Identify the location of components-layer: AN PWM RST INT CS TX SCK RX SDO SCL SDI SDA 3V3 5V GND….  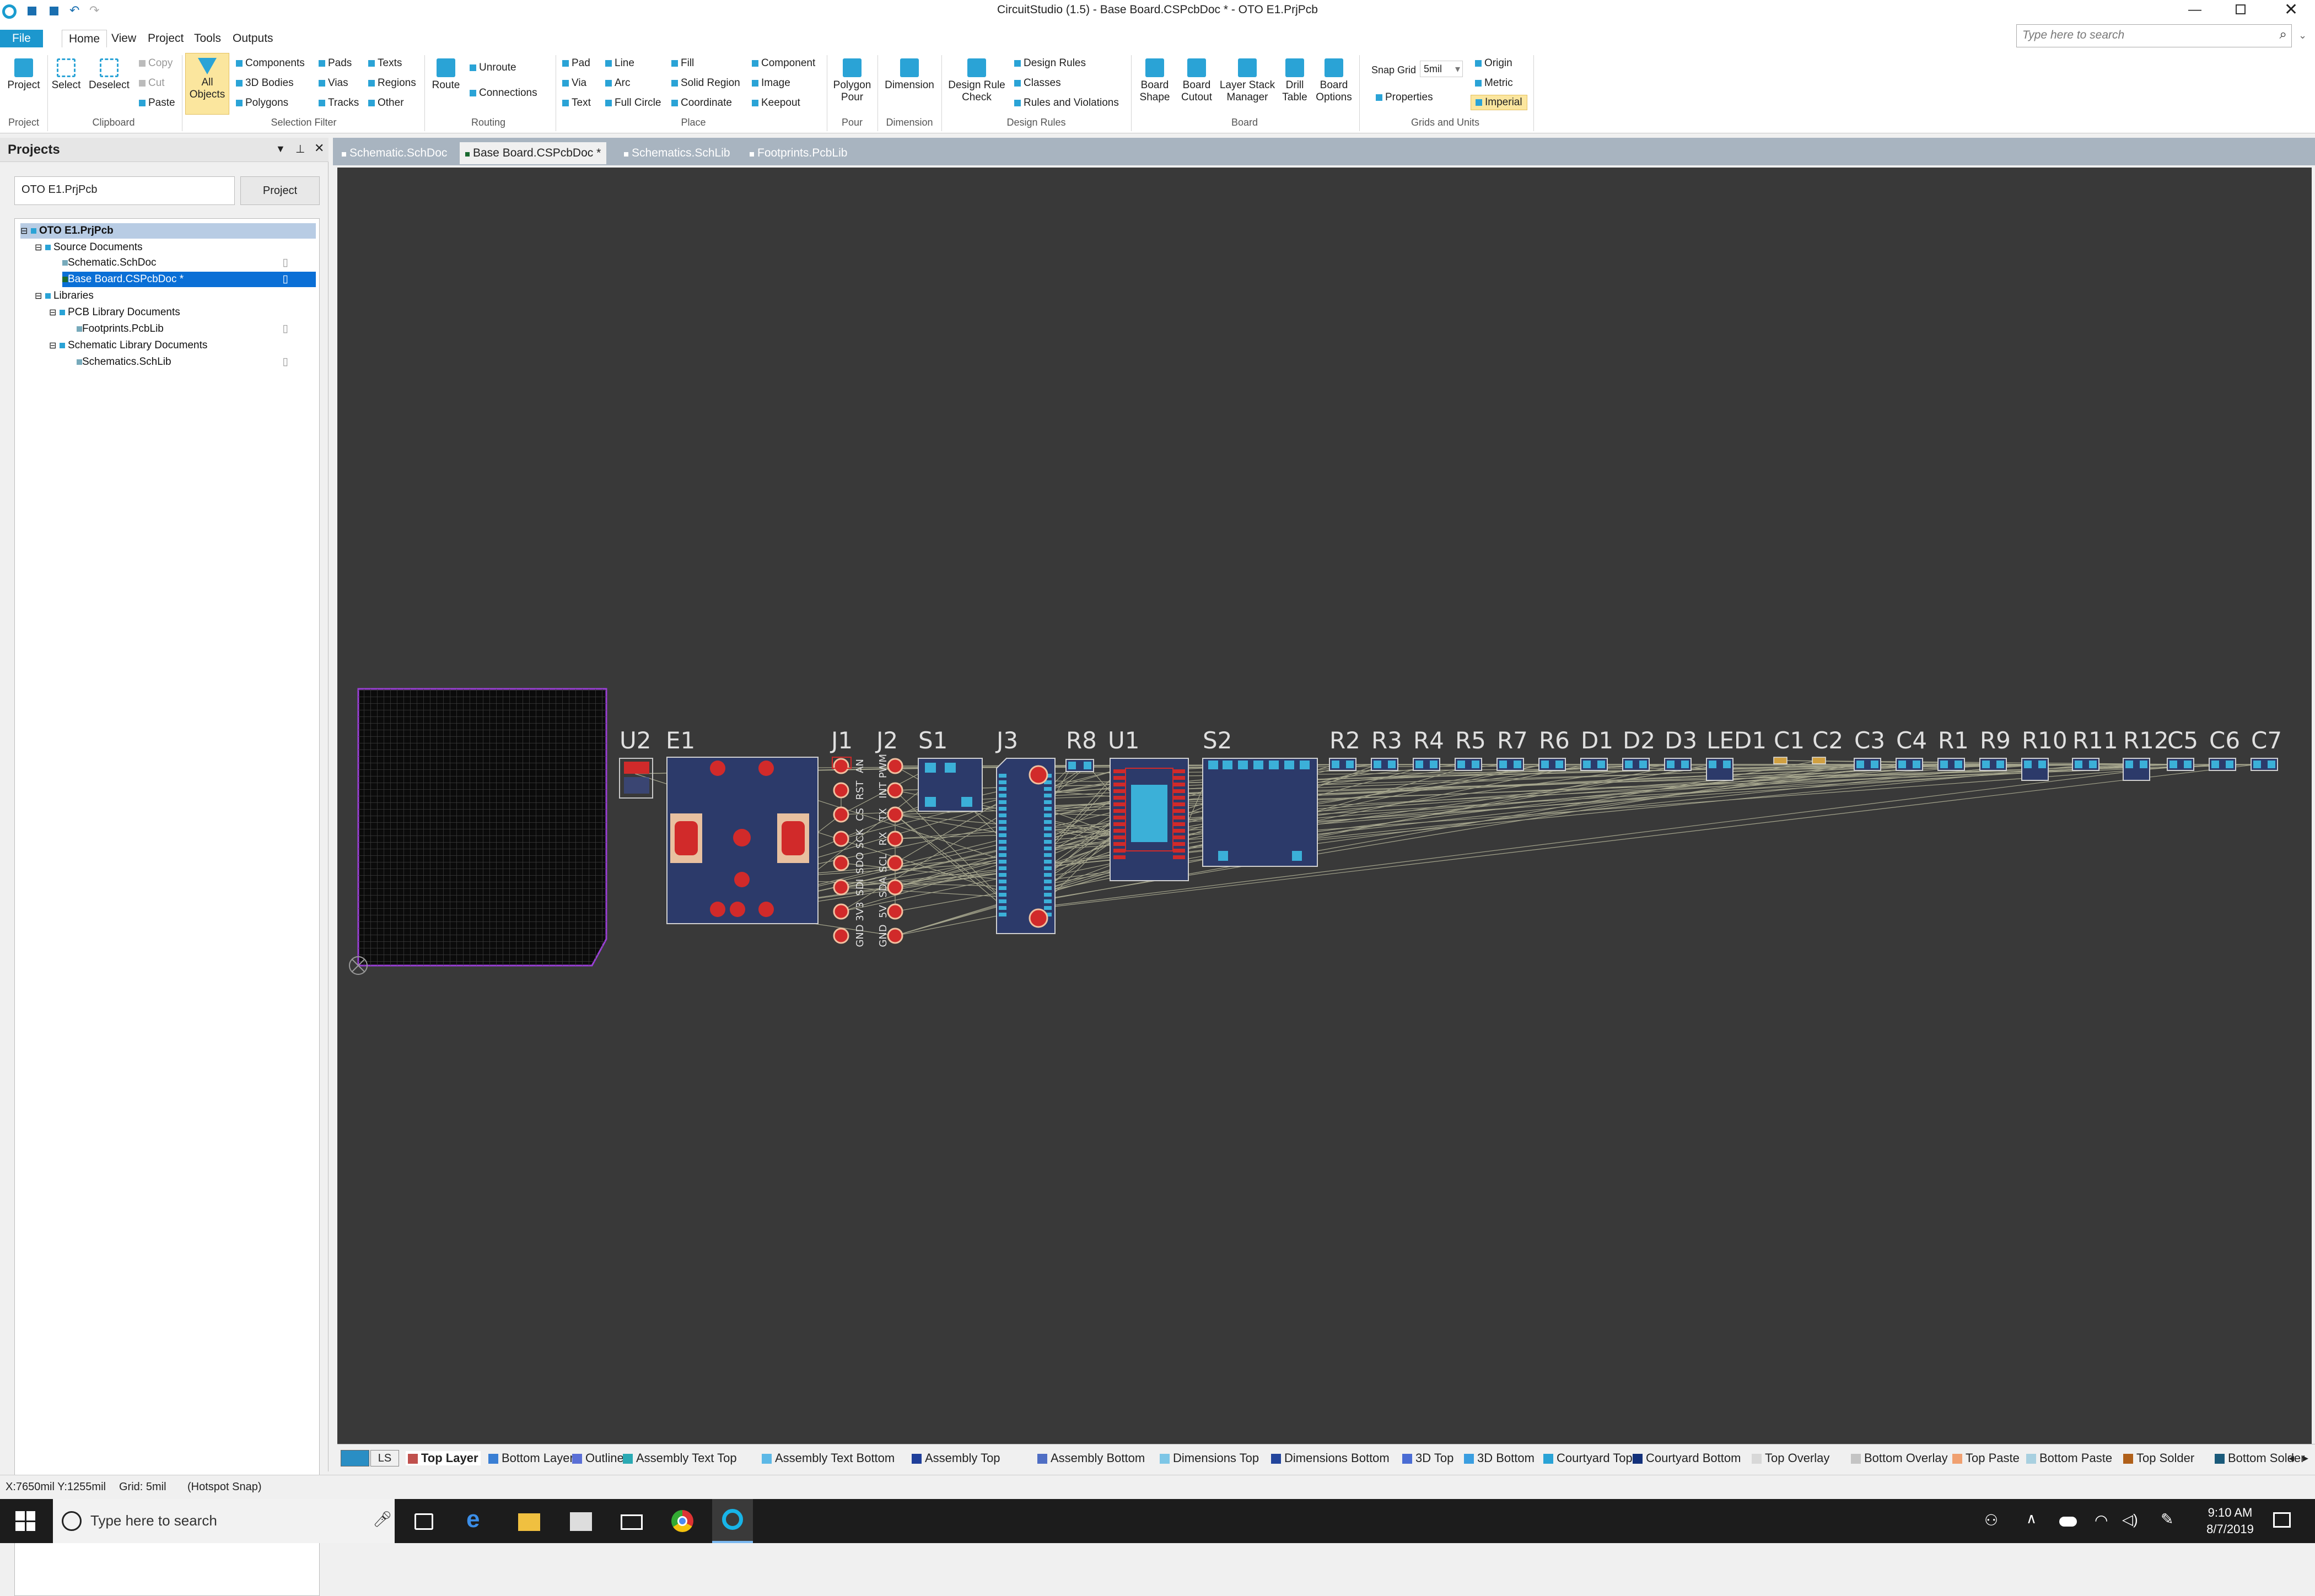
(1449, 850).